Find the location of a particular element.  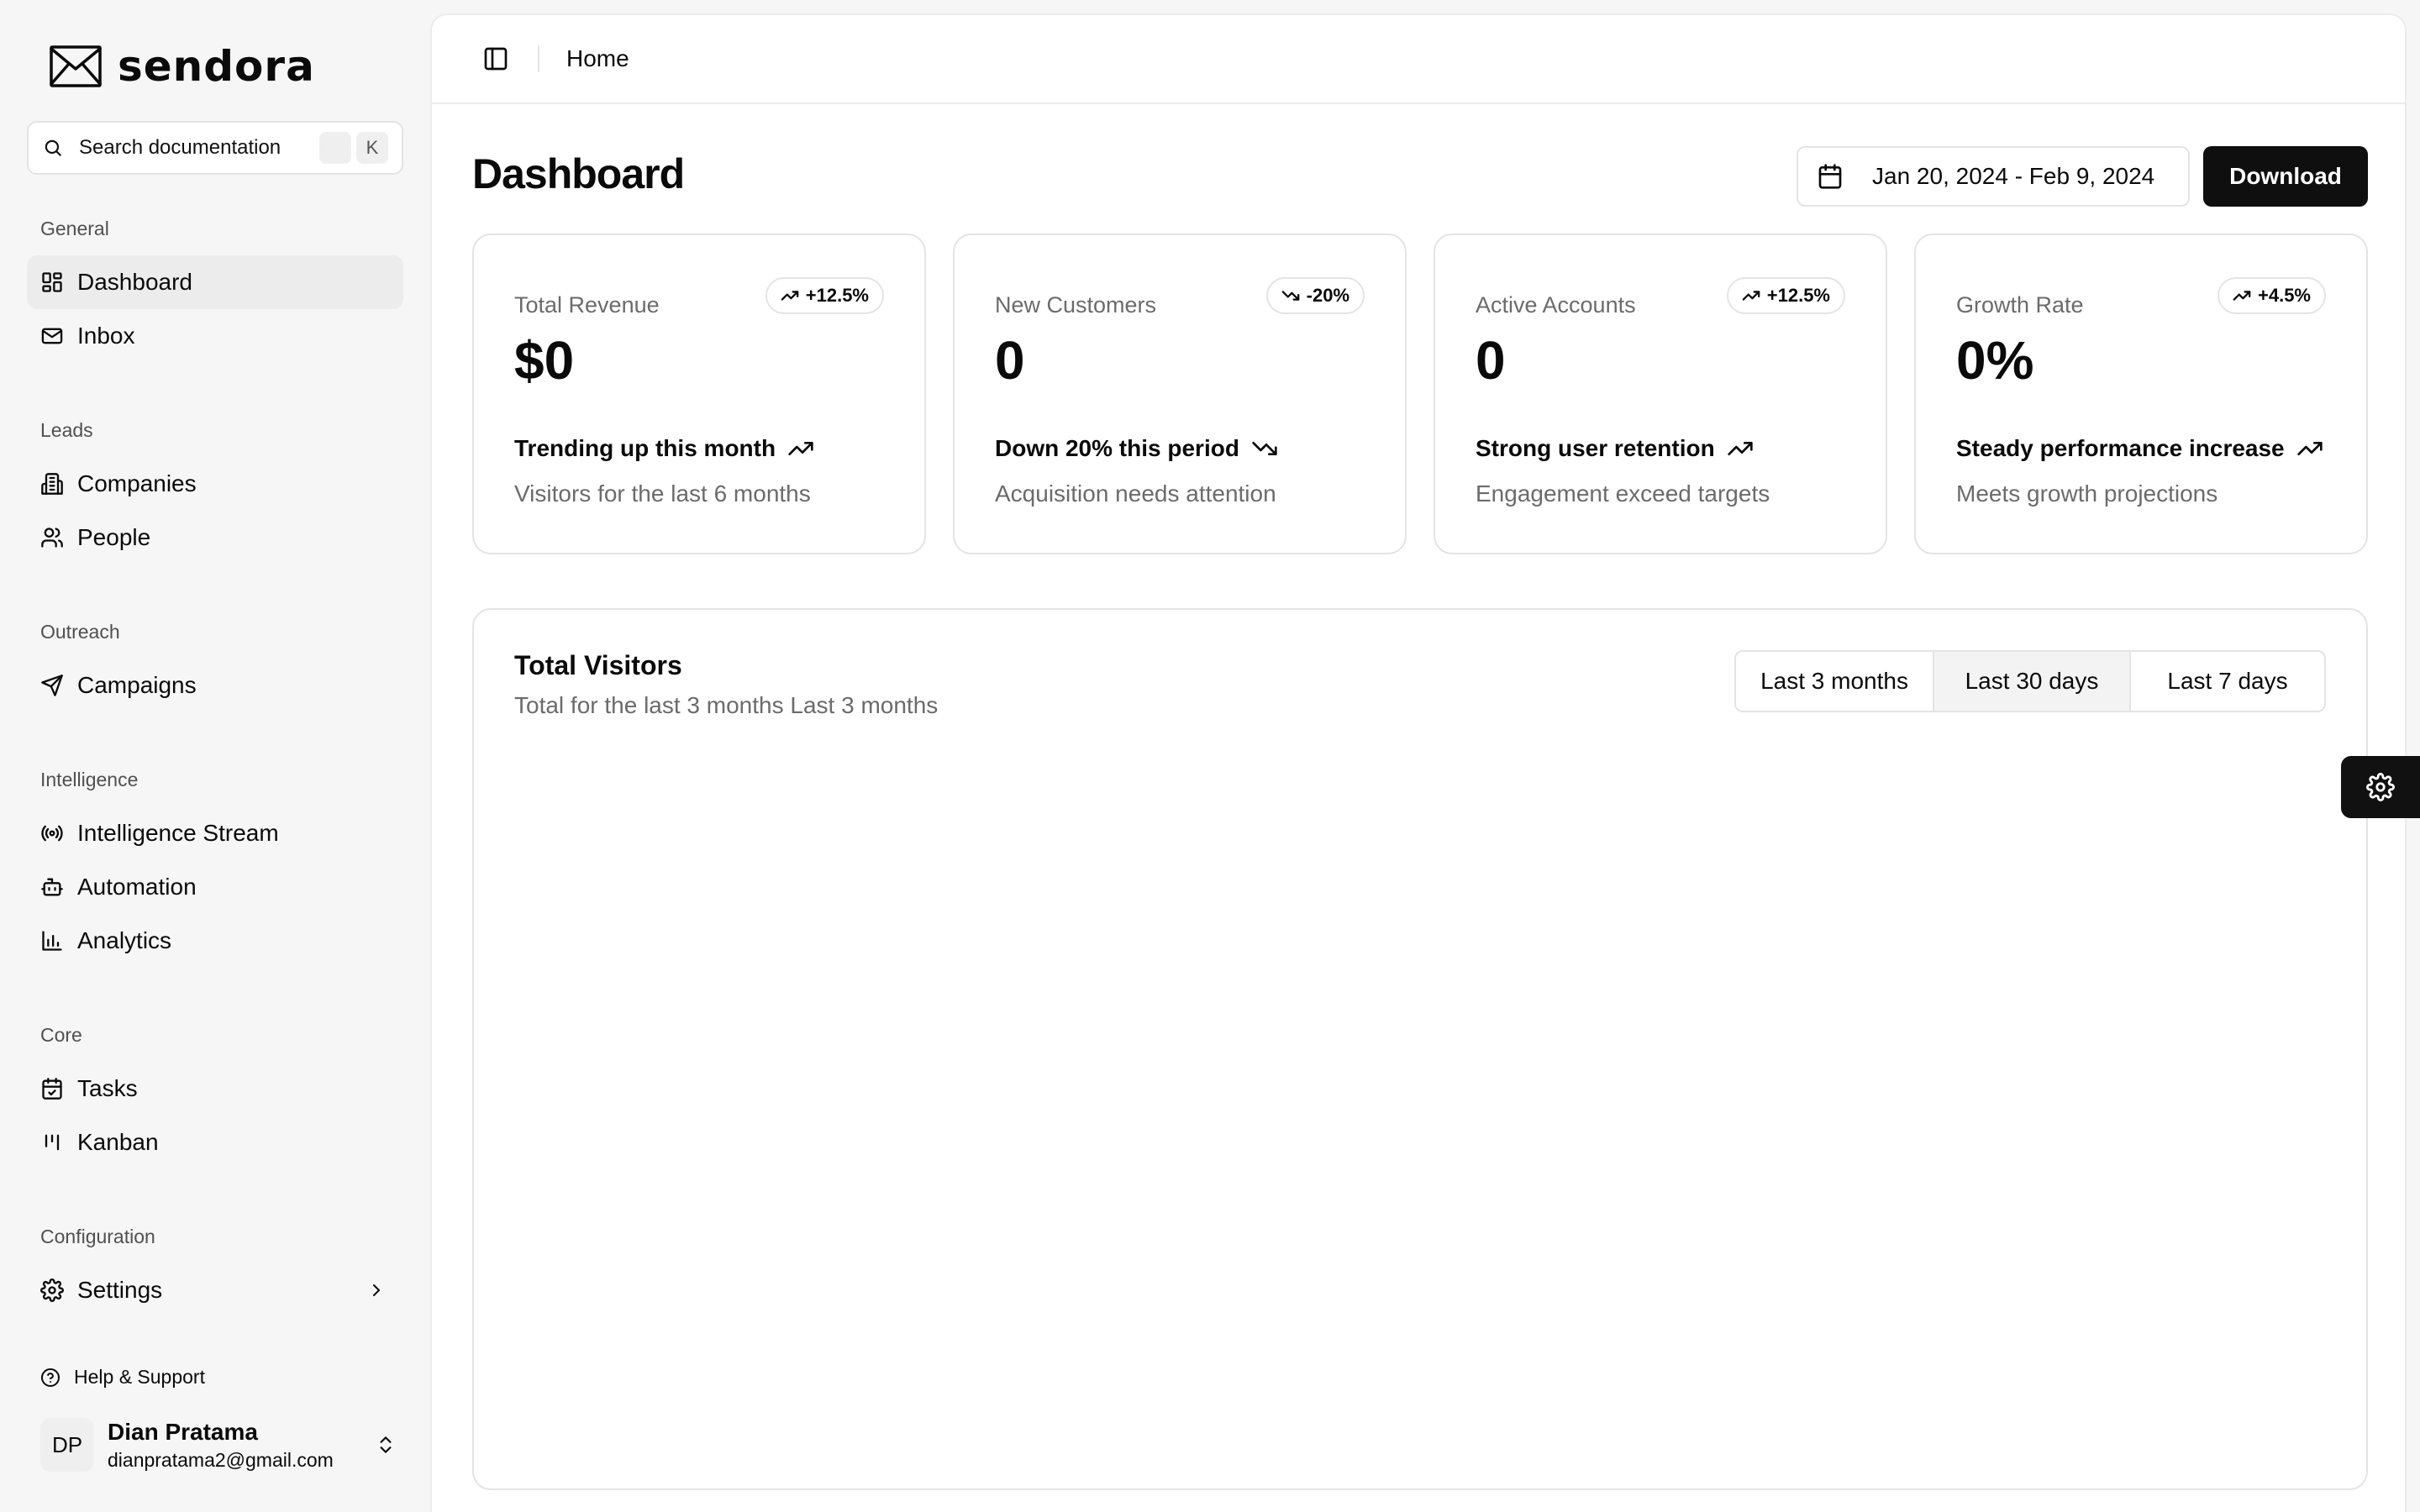

sidebar-item-companies: Companies is located at coordinates (215, 484).